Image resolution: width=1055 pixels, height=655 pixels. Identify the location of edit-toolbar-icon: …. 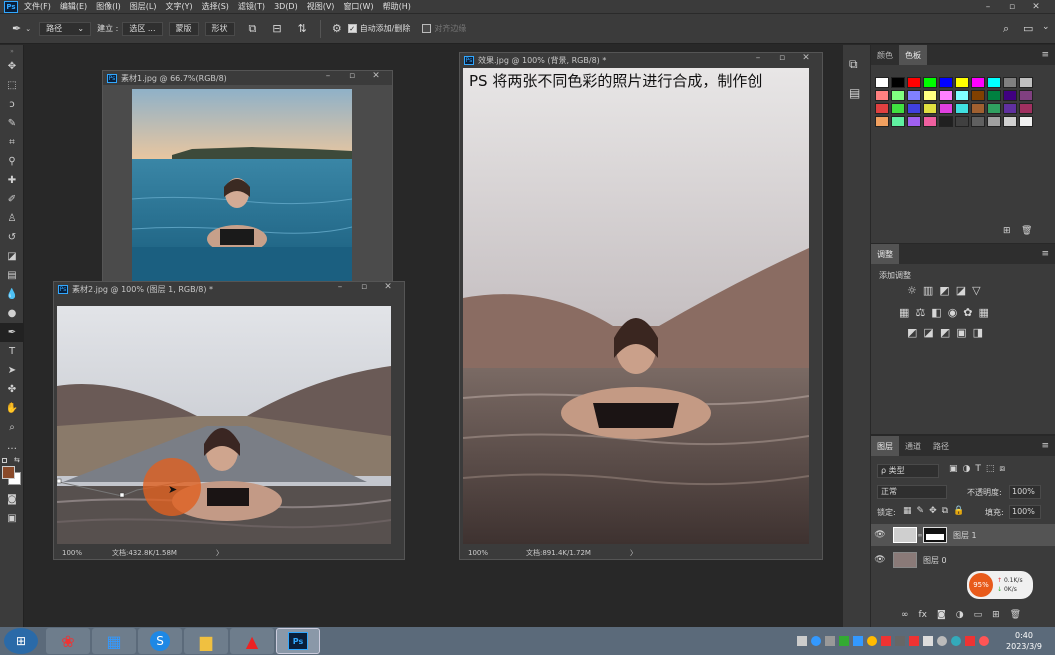
(12, 446).